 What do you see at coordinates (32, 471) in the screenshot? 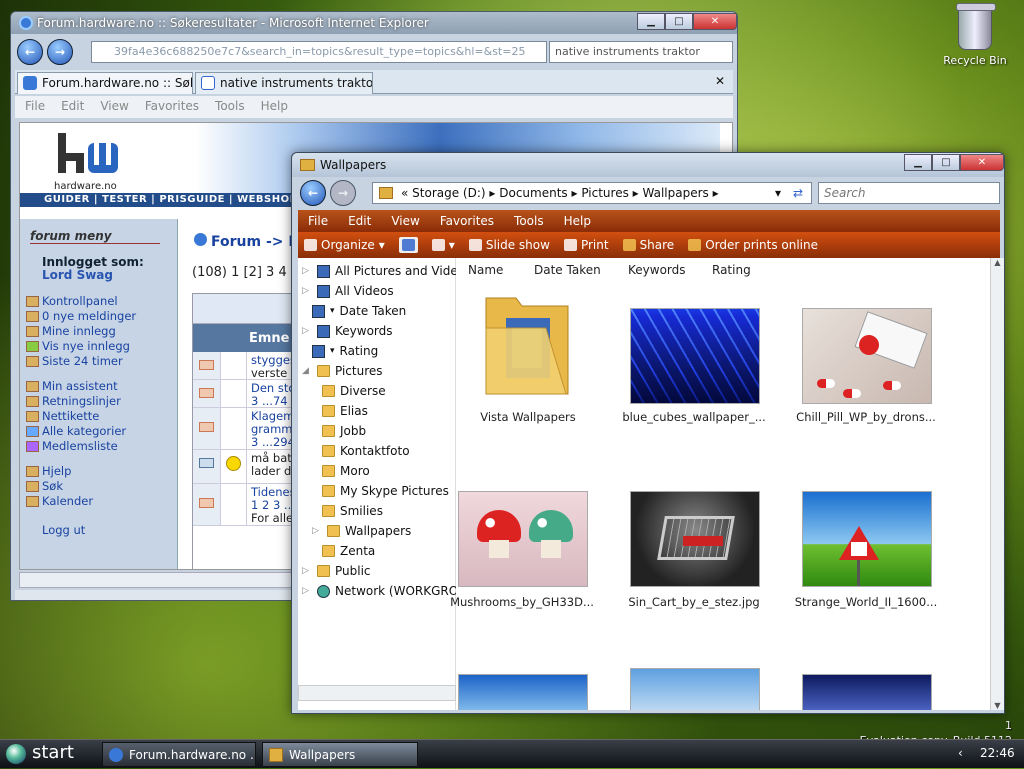
I see `help-icon` at bounding box center [32, 471].